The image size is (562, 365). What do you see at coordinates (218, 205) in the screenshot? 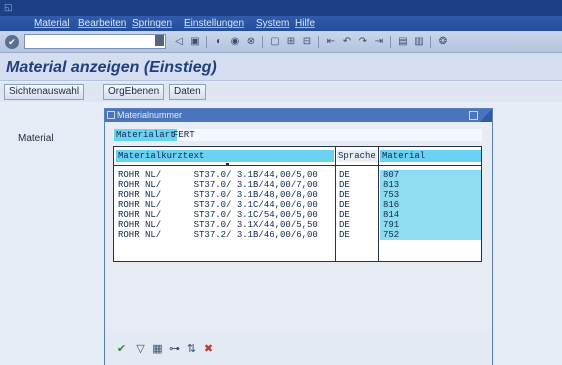
I see `short-text-cell: ROHR NL/ ST37.0/ 3.1C/44,00/6,00` at bounding box center [218, 205].